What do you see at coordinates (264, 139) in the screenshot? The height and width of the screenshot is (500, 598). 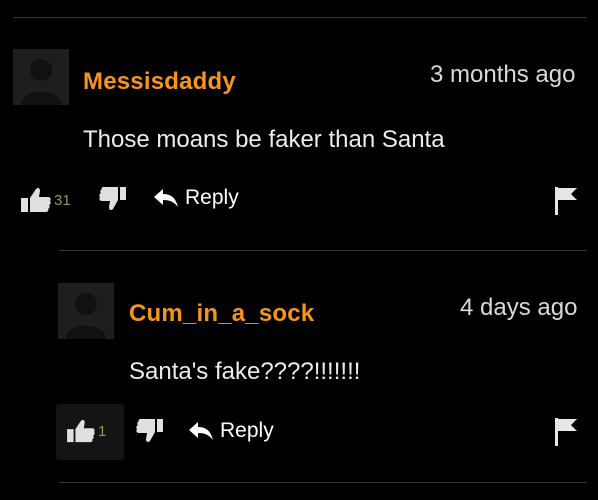 I see `comment-text: Those moans be faker than Santa` at bounding box center [264, 139].